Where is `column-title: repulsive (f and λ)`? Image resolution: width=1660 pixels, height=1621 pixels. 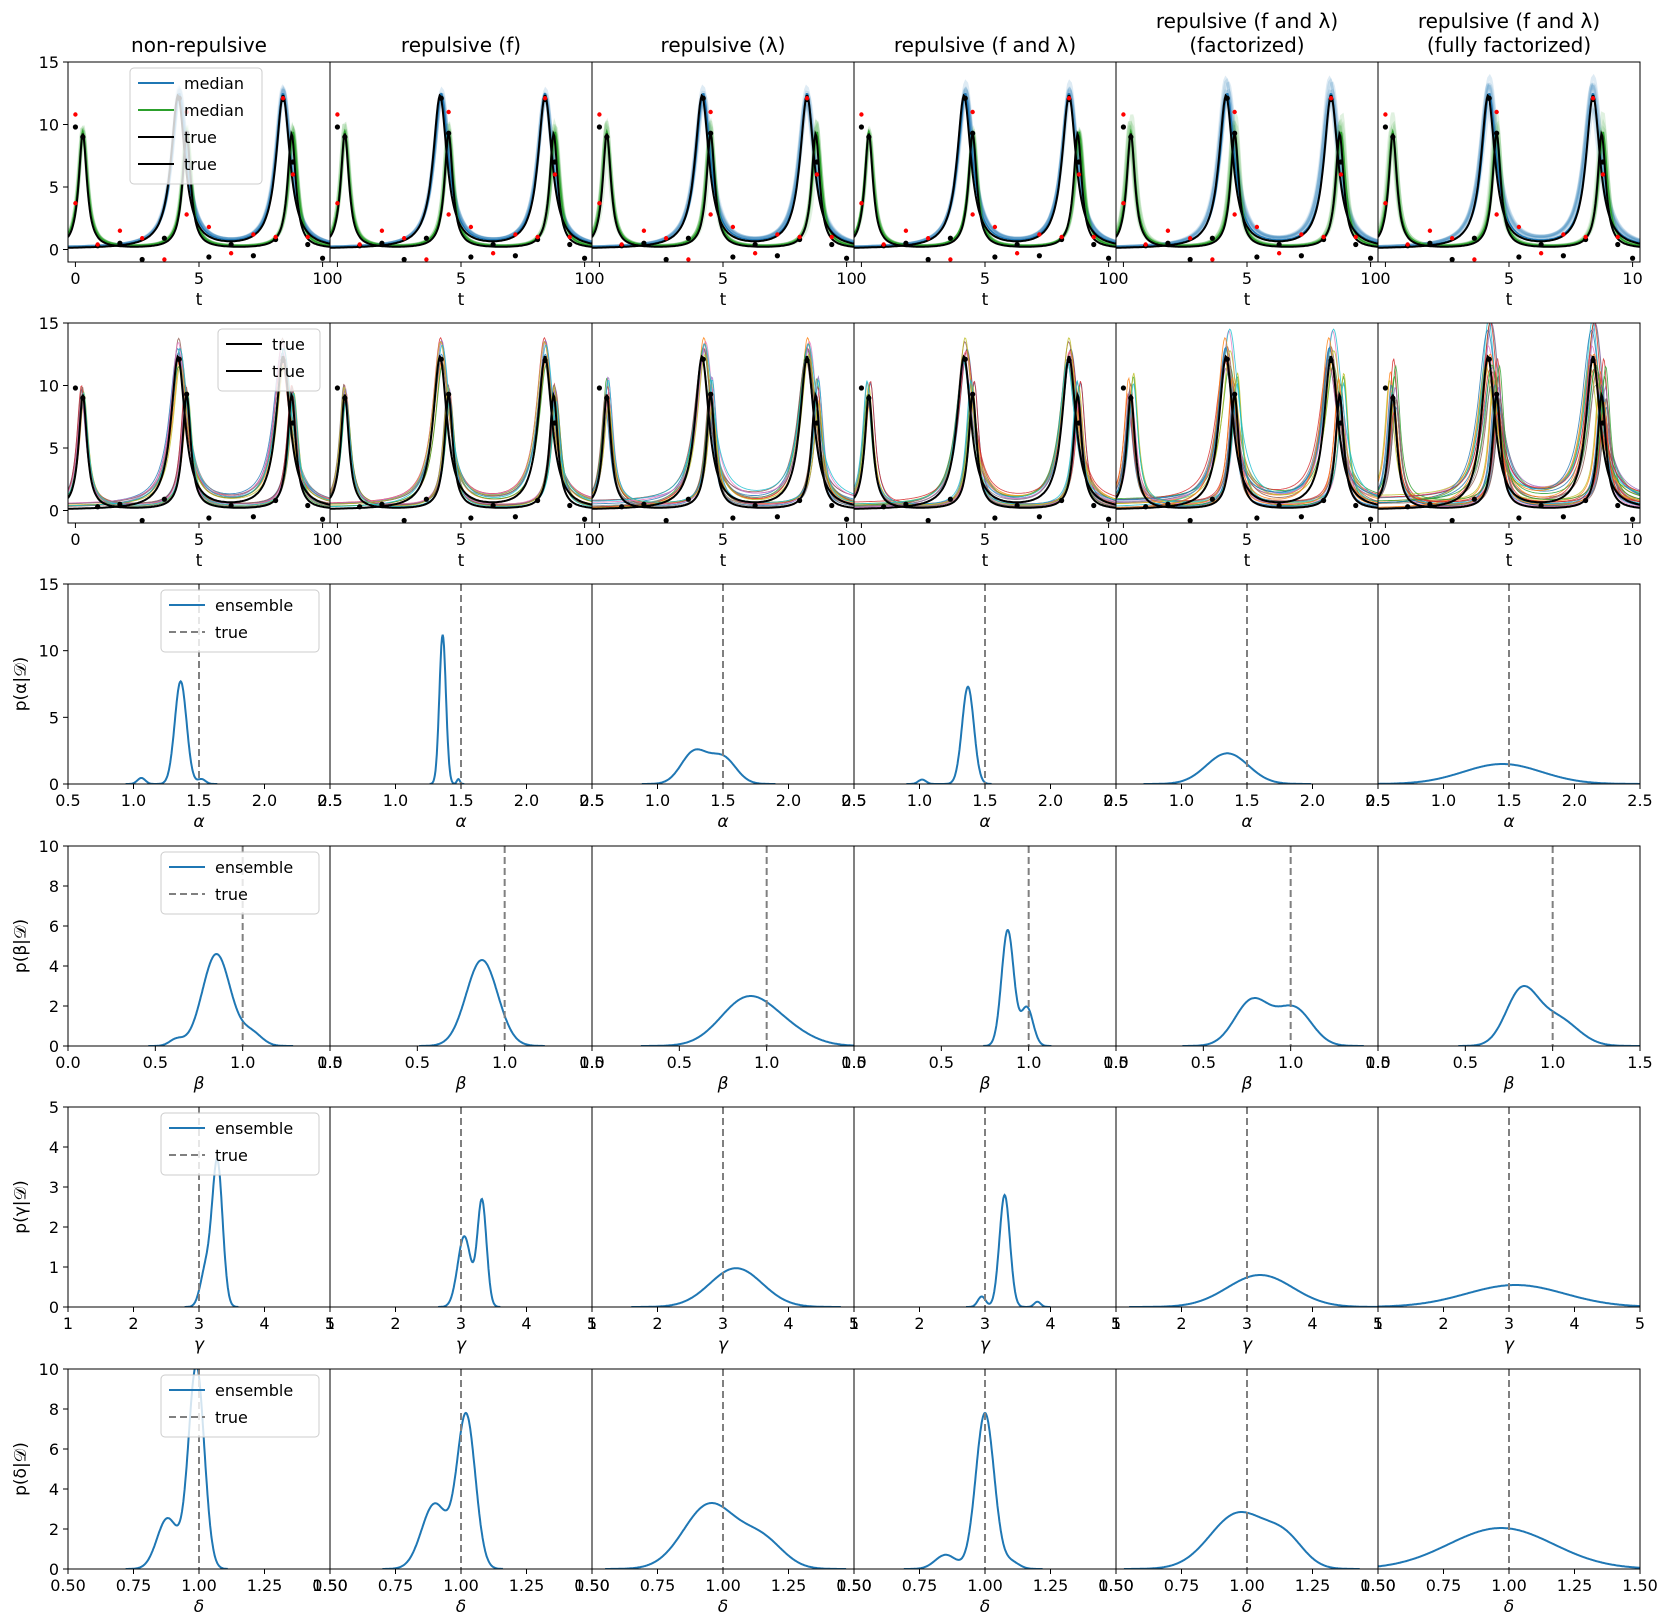
column-title: repulsive (f and λ) is located at coordinates (1247, 21).